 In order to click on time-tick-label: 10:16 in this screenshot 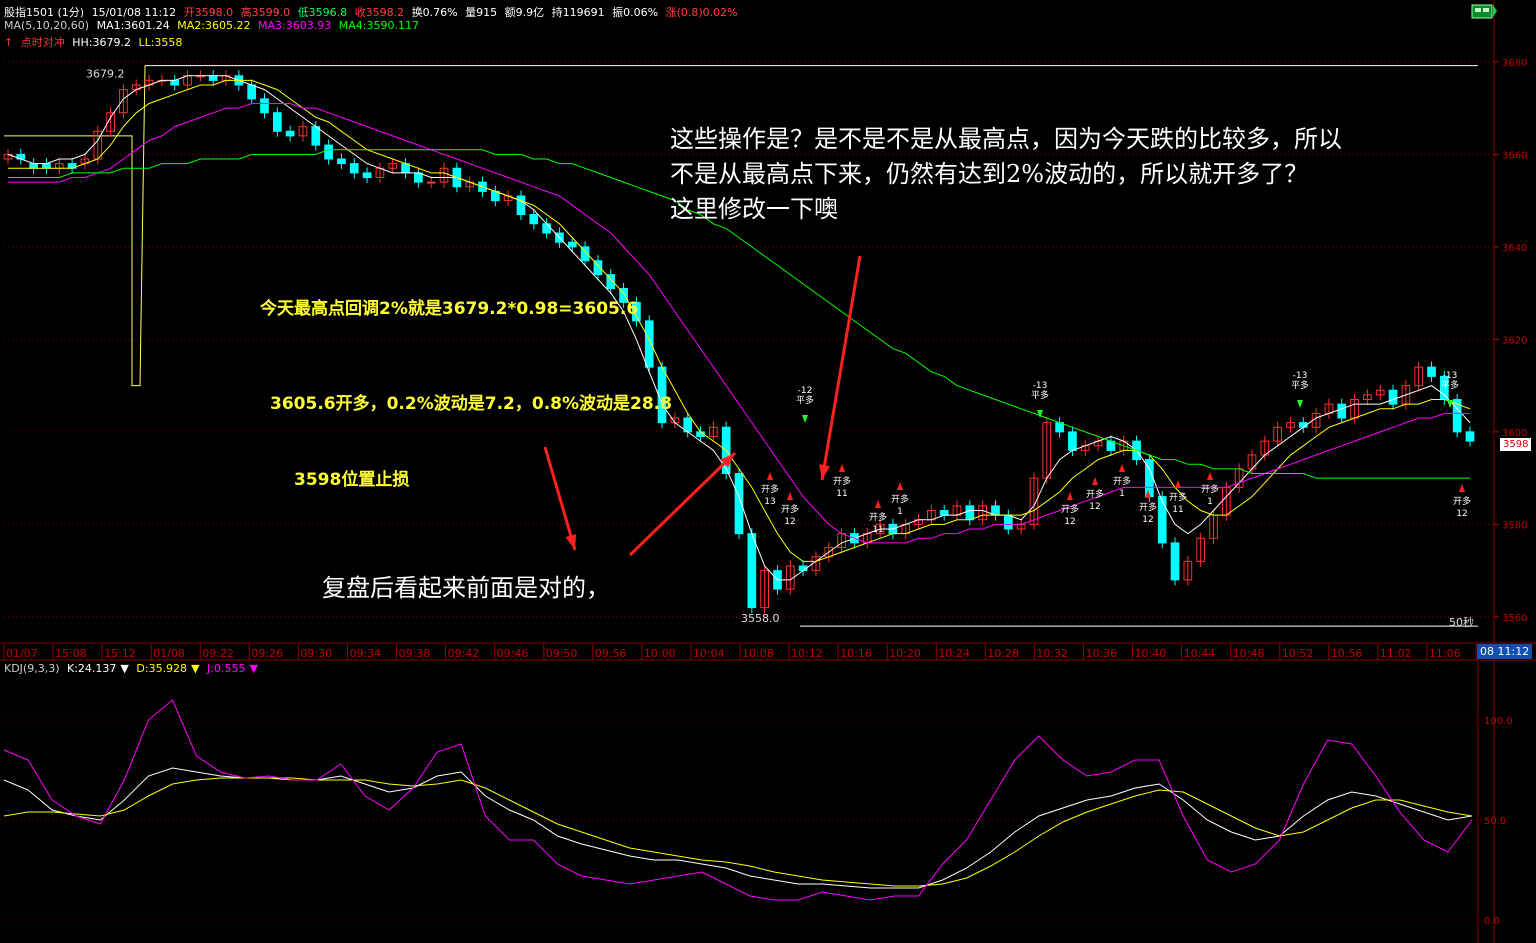, I will do `click(856, 653)`.